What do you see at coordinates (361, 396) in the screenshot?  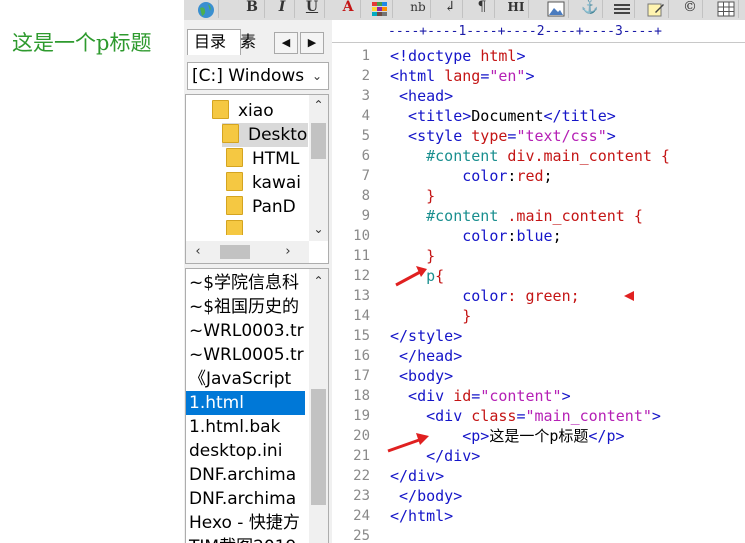 I see `line-number: 18` at bounding box center [361, 396].